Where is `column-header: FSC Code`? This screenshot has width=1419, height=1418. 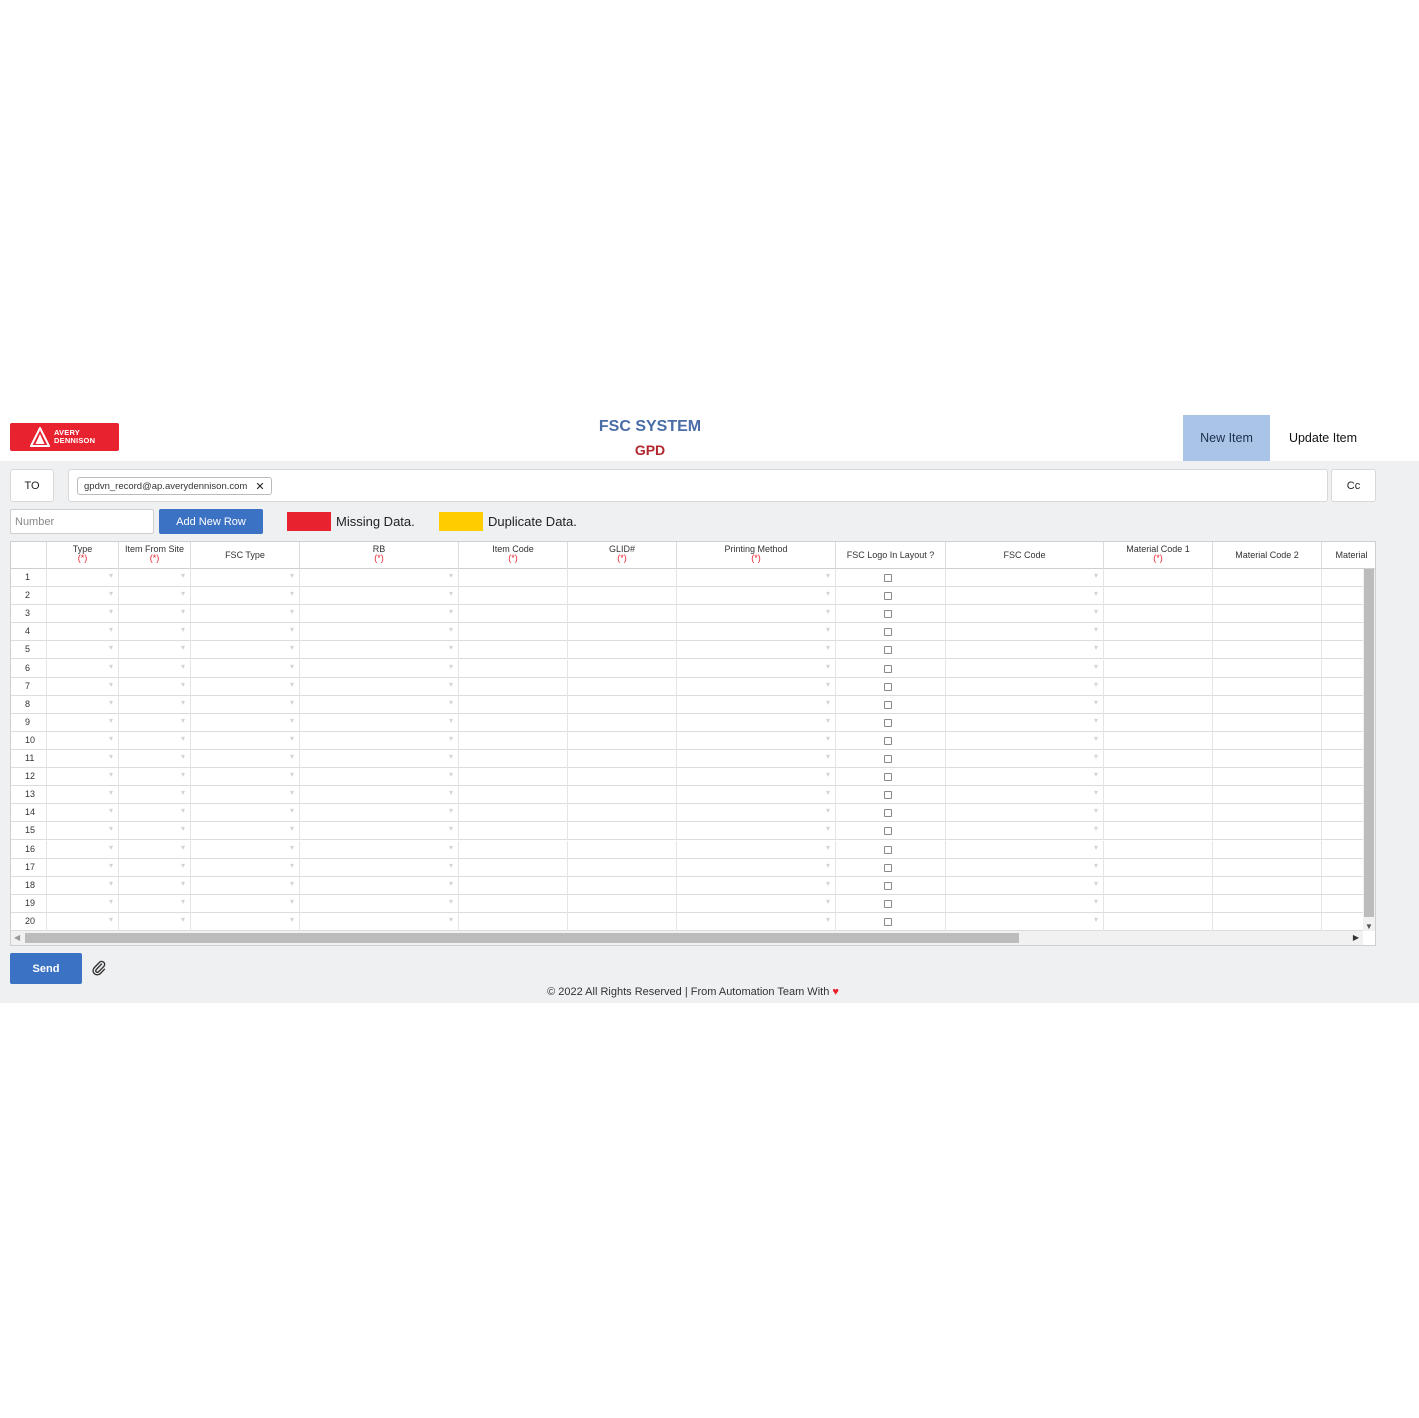
column-header: FSC Code is located at coordinates (1025, 555).